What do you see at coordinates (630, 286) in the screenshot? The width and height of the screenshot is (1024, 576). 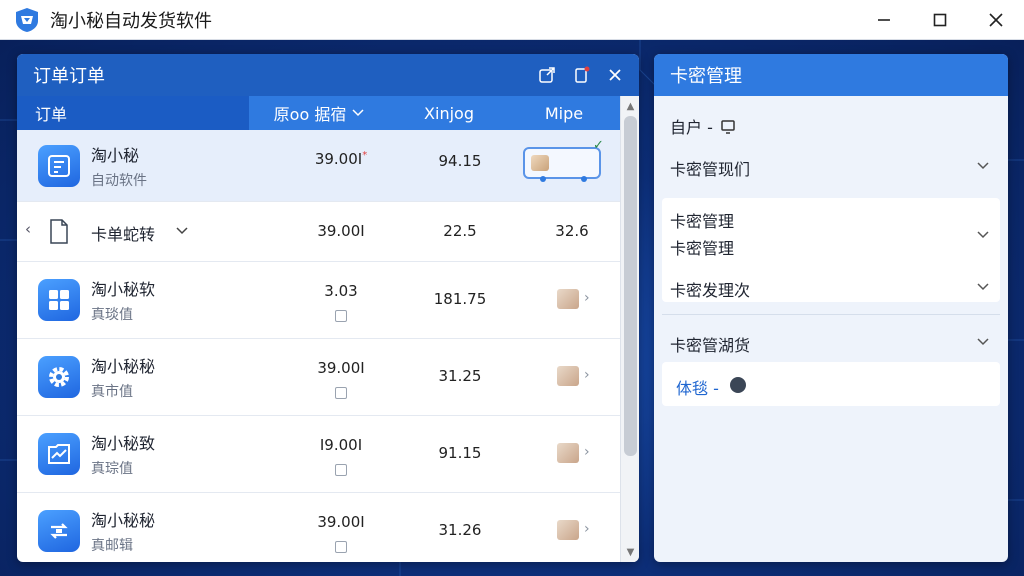 I see `scroll-thumb` at bounding box center [630, 286].